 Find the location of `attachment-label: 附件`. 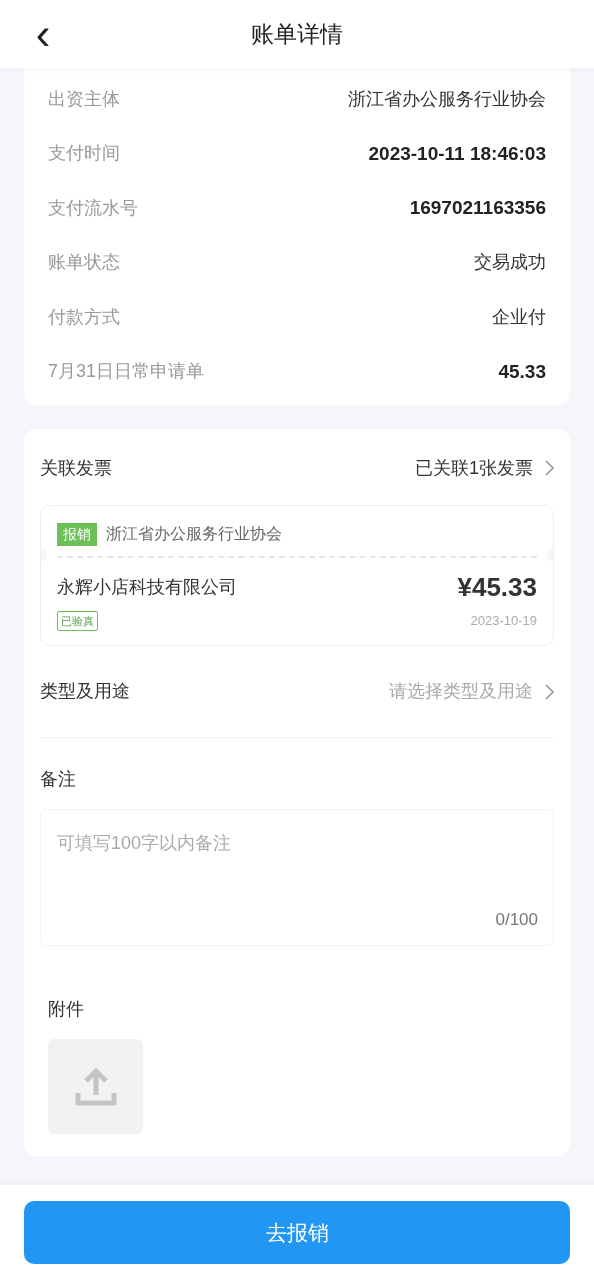

attachment-label: 附件 is located at coordinates (66, 1009).